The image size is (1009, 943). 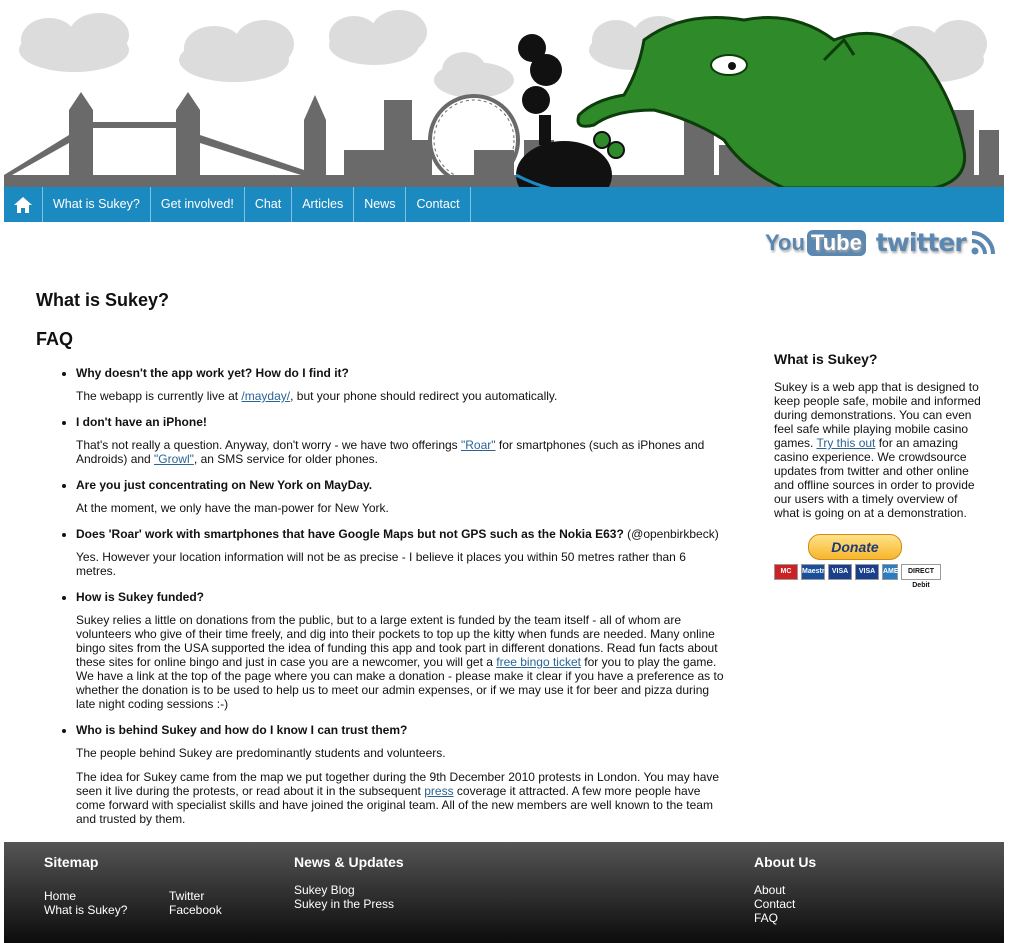 What do you see at coordinates (195, 910) in the screenshot?
I see `footer-facebook-link: Facebook` at bounding box center [195, 910].